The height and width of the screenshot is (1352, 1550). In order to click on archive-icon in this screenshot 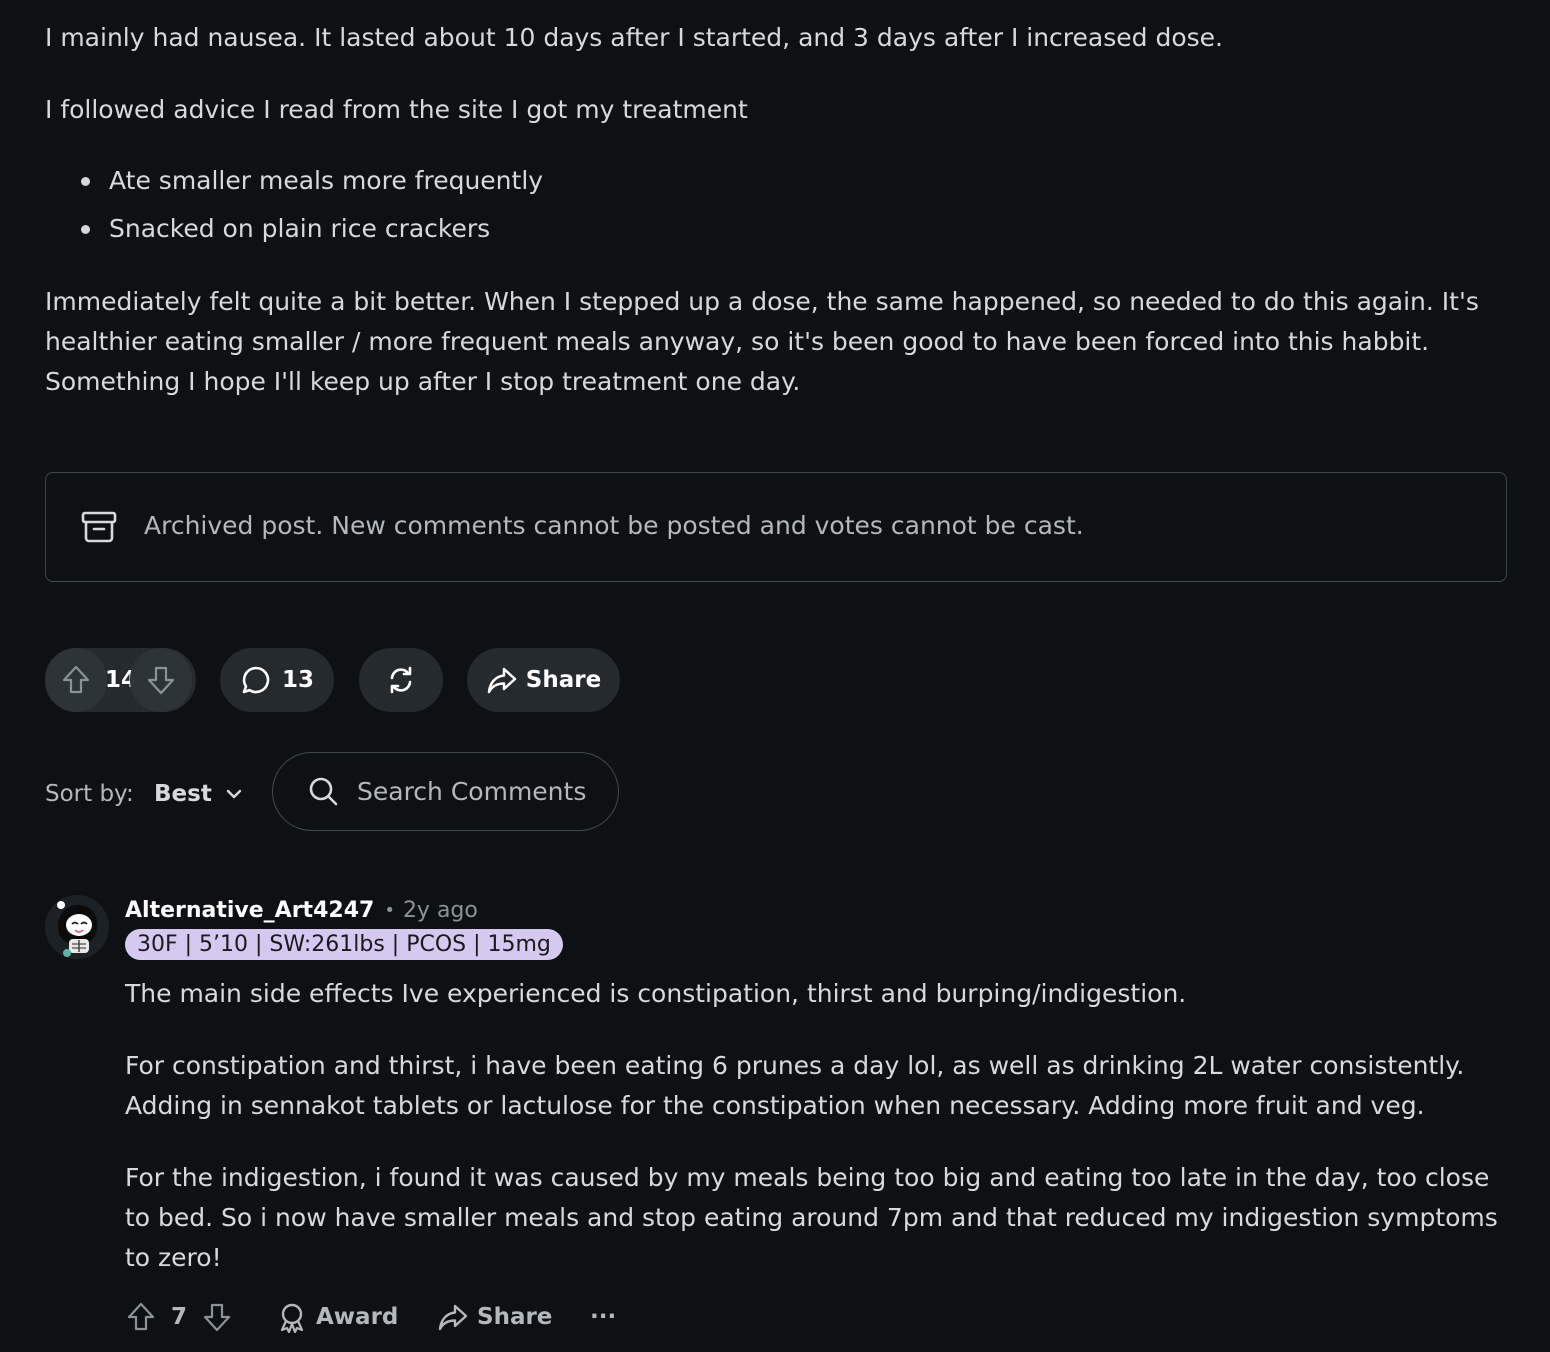, I will do `click(99, 527)`.